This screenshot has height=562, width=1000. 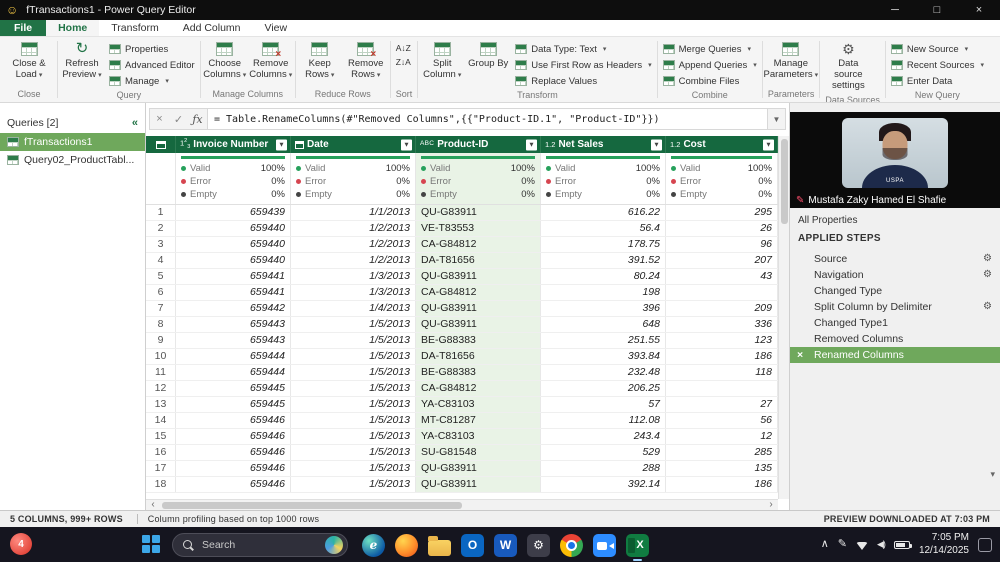 What do you see at coordinates (134, 28) in the screenshot?
I see `tab-transform: Transform` at bounding box center [134, 28].